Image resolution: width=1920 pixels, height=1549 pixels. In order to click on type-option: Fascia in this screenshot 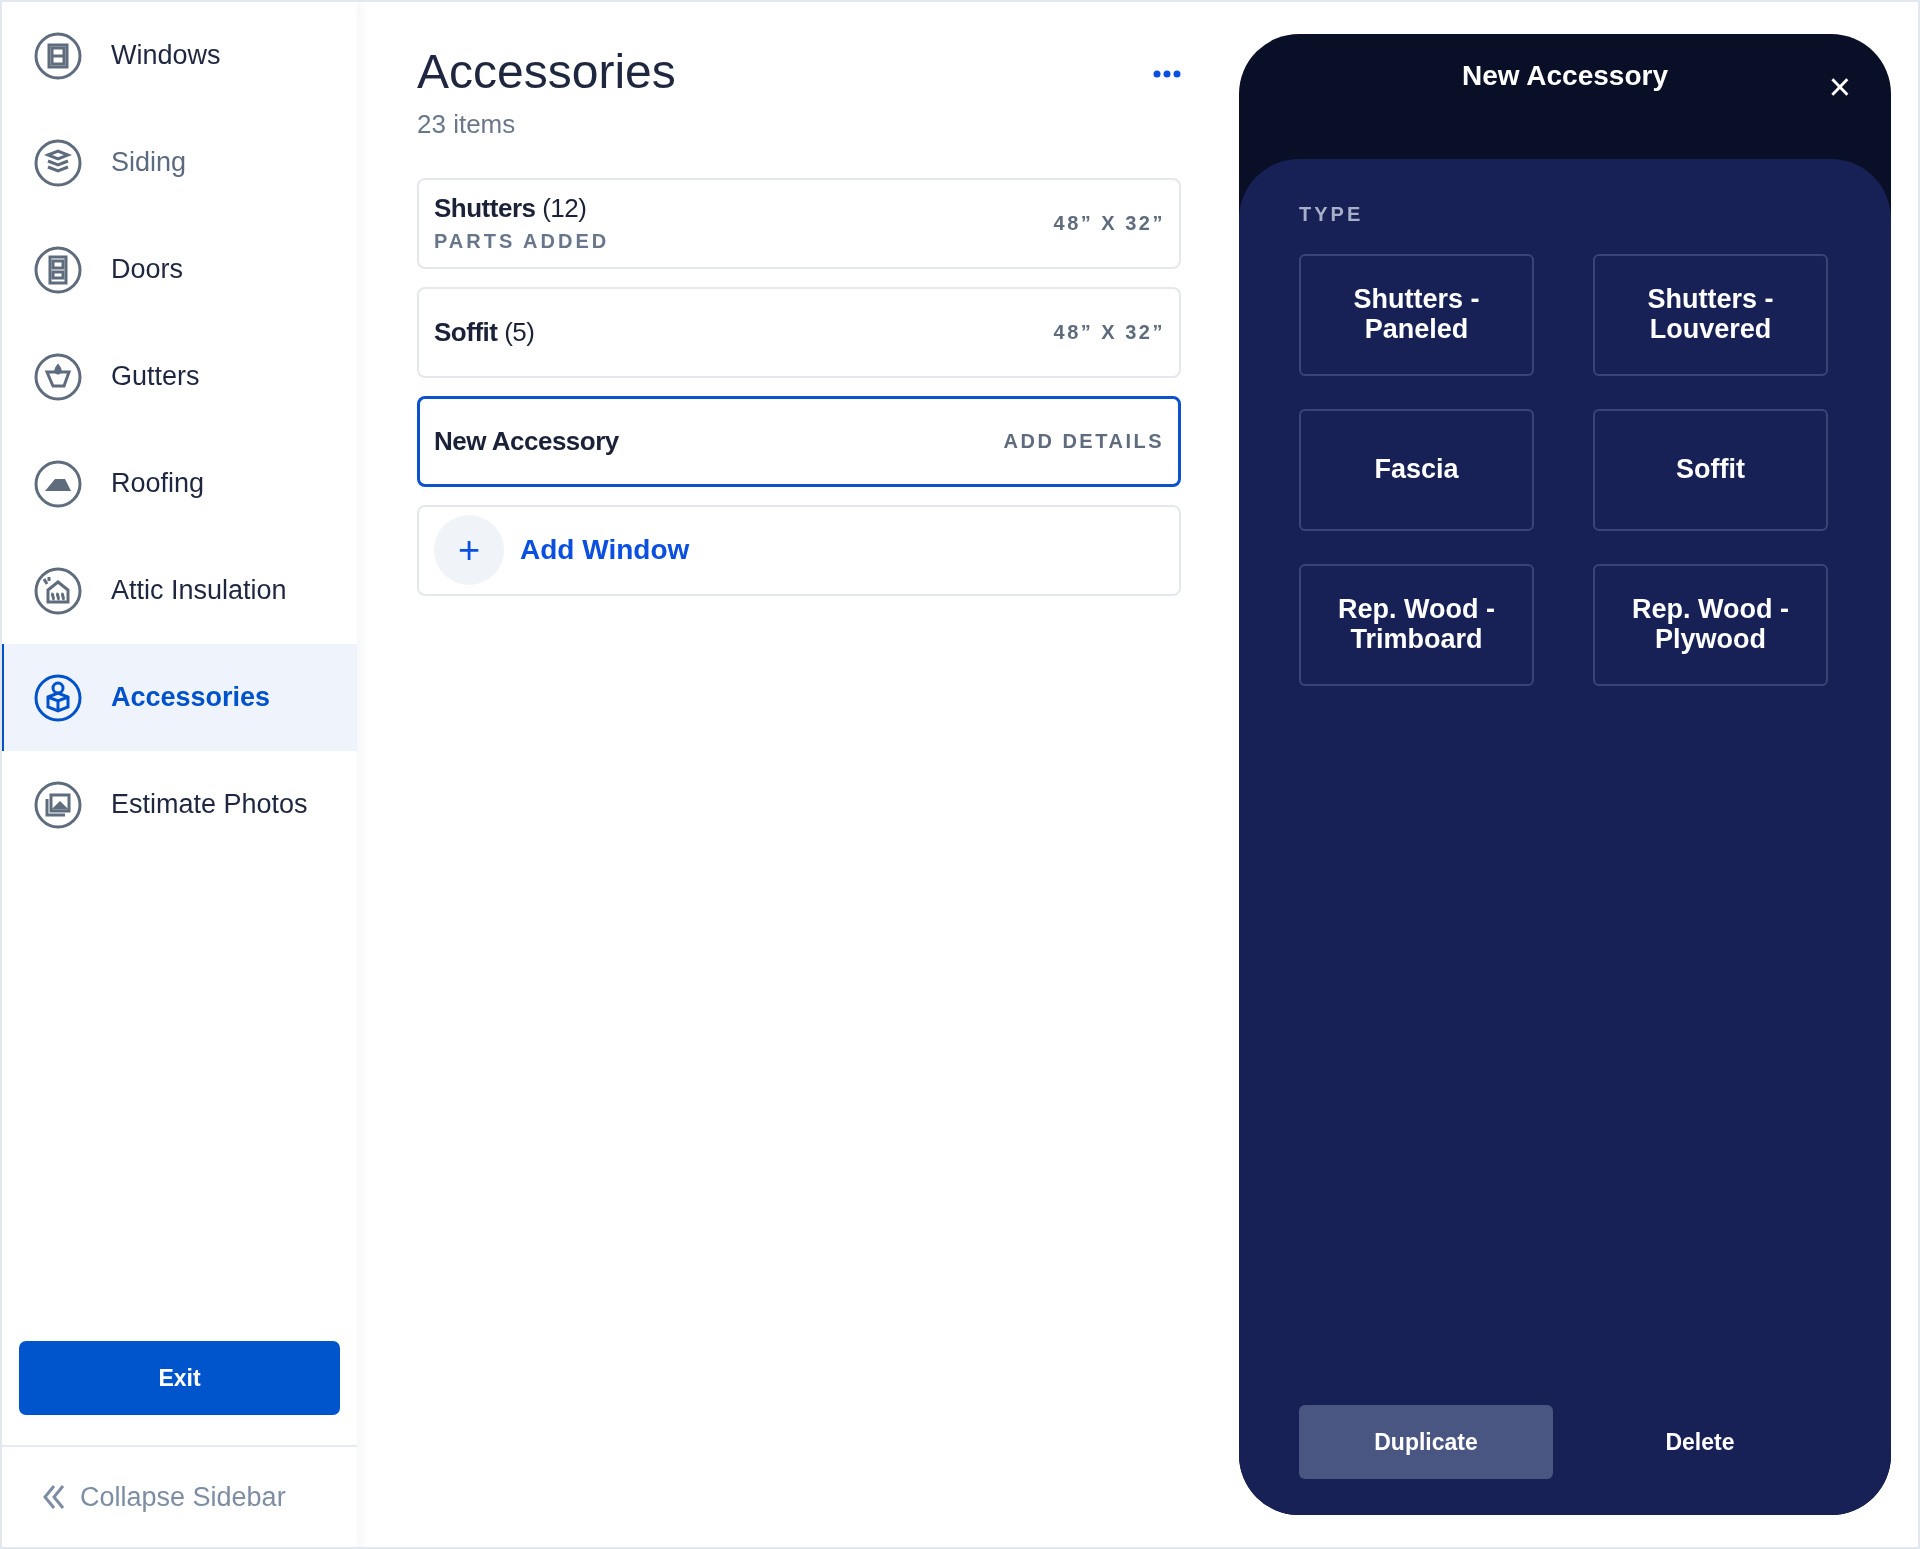, I will do `click(1416, 470)`.